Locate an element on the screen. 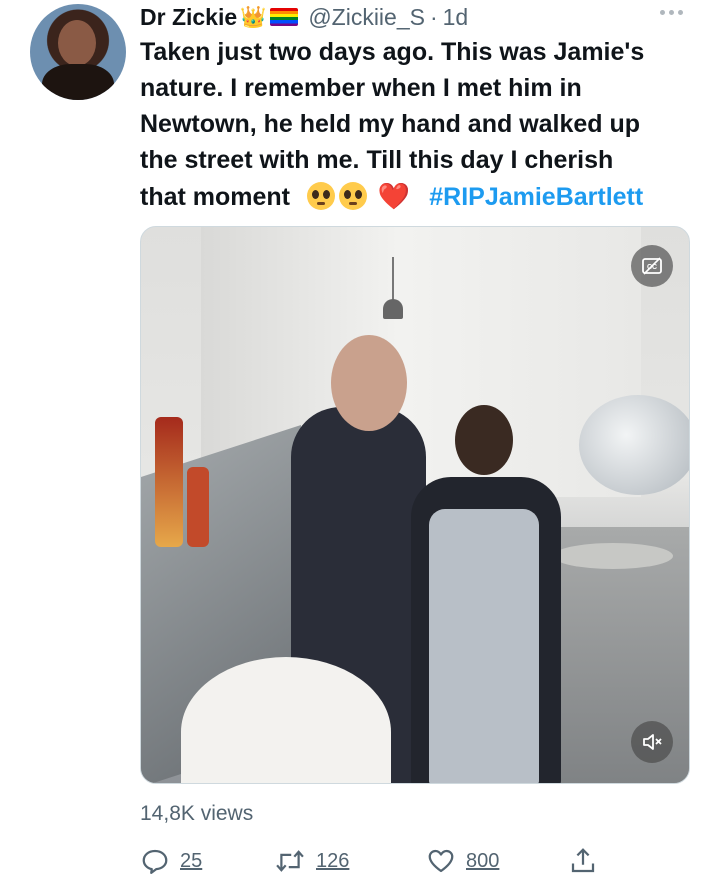  like-button: 800 is located at coordinates (462, 861).